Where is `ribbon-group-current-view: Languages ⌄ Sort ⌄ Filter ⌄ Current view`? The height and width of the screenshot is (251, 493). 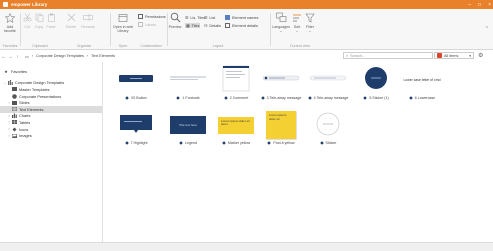 ribbon-group-current-view: Languages ⌄ Sort ⌄ Filter ⌄ Current view is located at coordinates (300, 30).